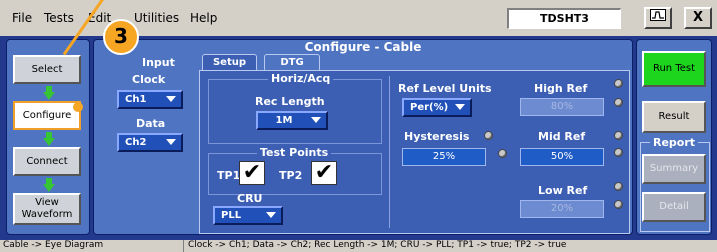 Image resolution: width=717 pixels, height=252 pixels. What do you see at coordinates (562, 107) in the screenshot?
I see `high-ref-field: 80%` at bounding box center [562, 107].